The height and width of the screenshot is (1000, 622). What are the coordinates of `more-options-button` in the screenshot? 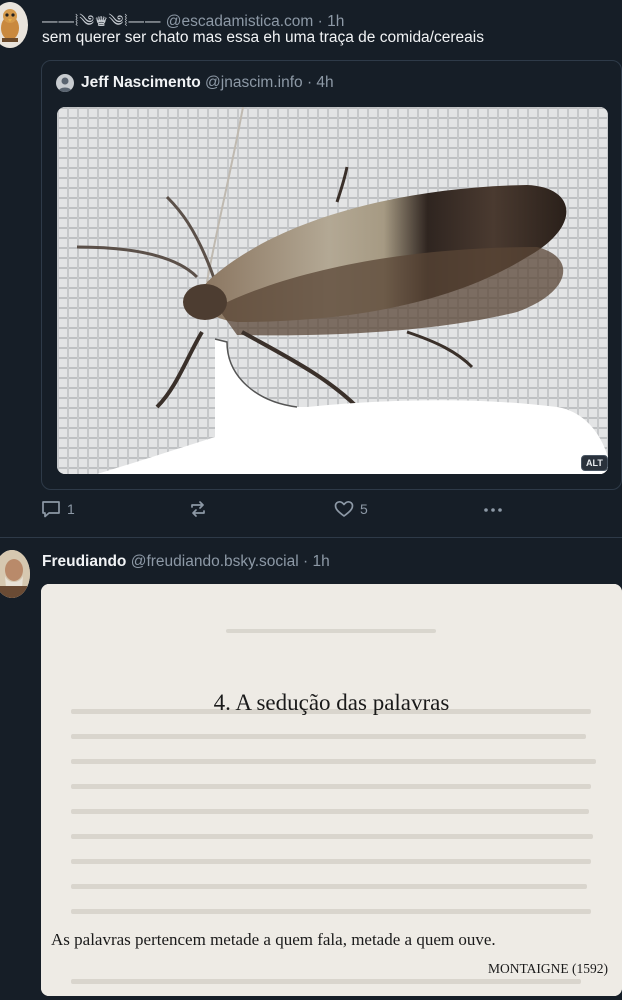 It's located at (493, 509).